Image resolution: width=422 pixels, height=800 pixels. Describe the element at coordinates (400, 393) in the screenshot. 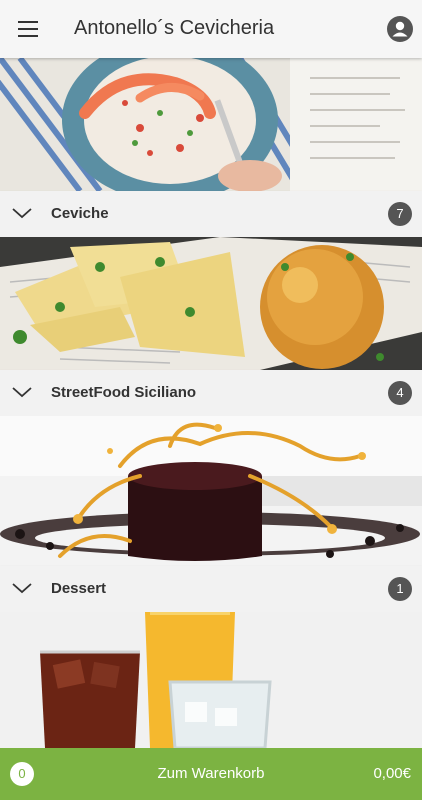

I see `category-count-badge: 4` at that location.